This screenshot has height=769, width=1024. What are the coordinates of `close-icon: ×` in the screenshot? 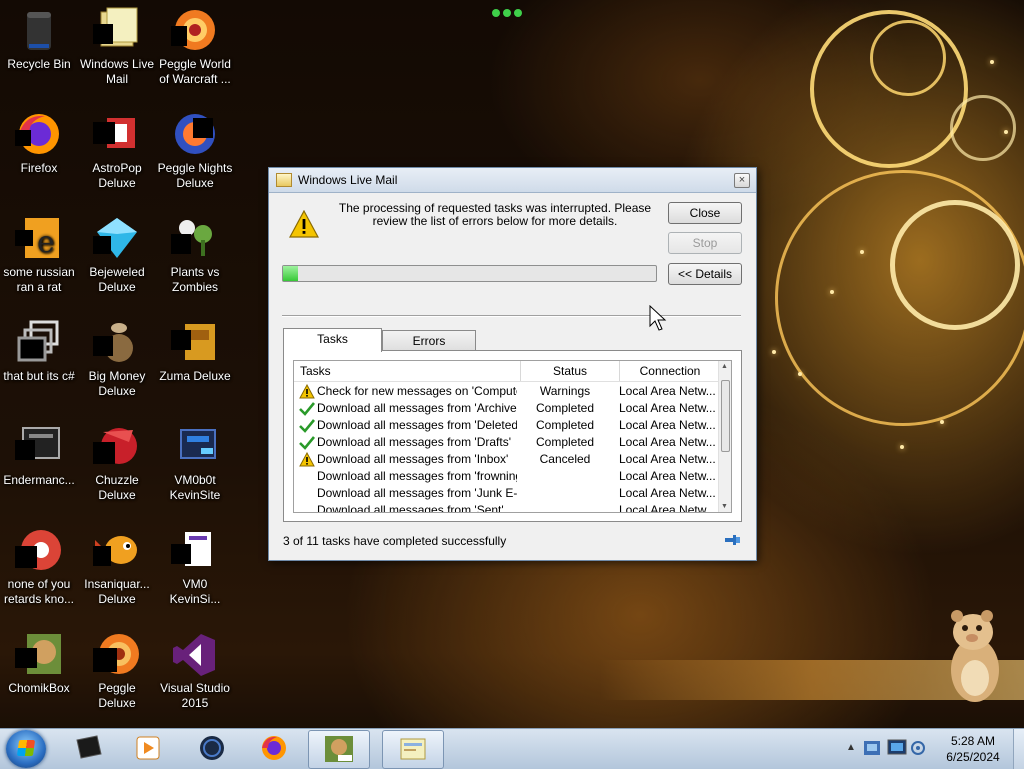 It's located at (742, 180).